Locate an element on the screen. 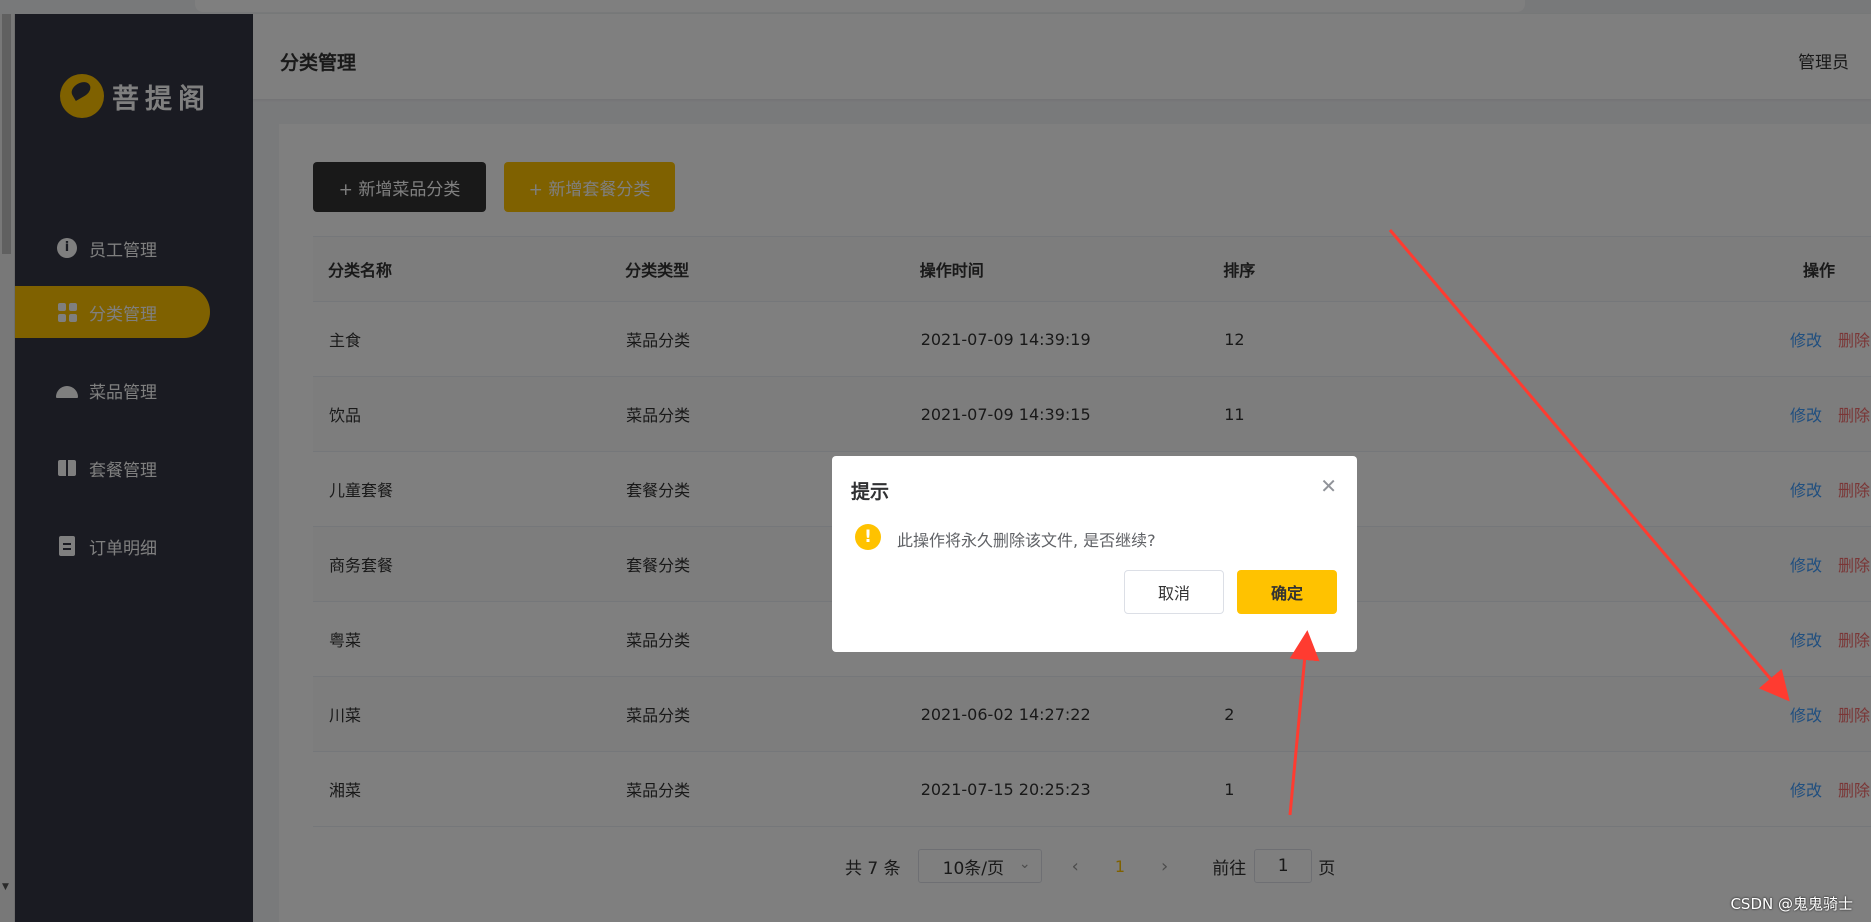 The image size is (1871, 922). watermark: CSDN @鬼鬼骑士 is located at coordinates (1791, 904).